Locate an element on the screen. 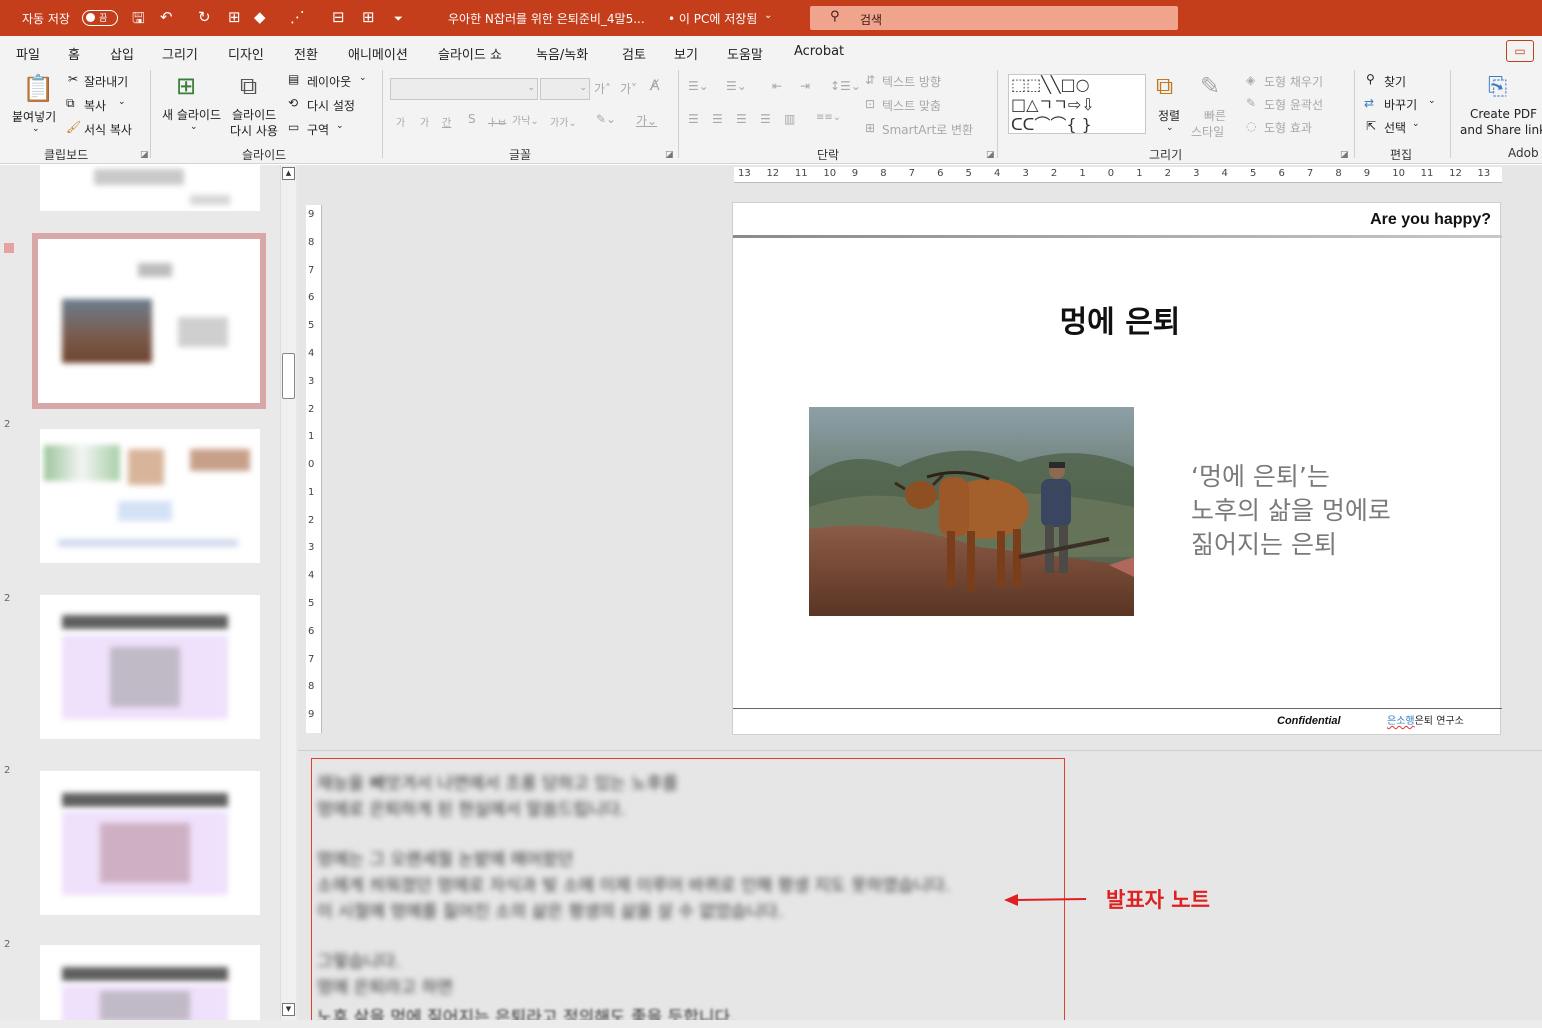  layout-icon: ▤ is located at coordinates (293, 79).